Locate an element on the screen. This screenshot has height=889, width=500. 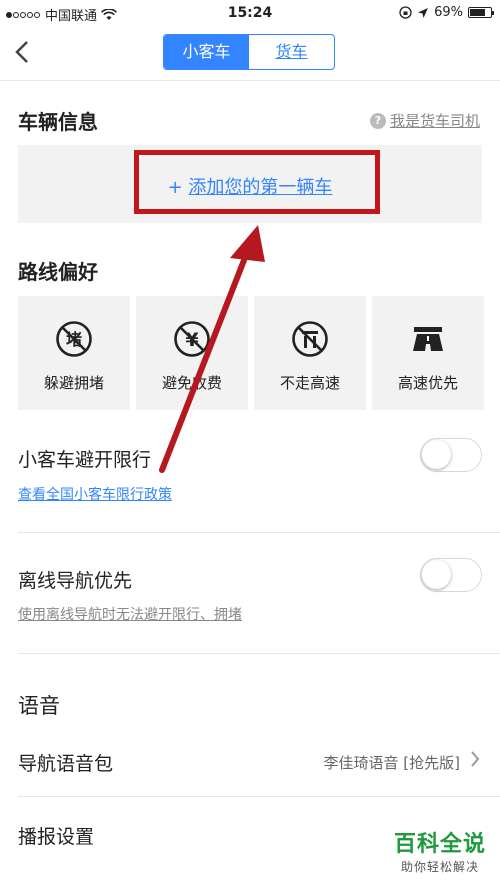
vehicle-type-tabs: 小客车 货车 is located at coordinates (249, 52).